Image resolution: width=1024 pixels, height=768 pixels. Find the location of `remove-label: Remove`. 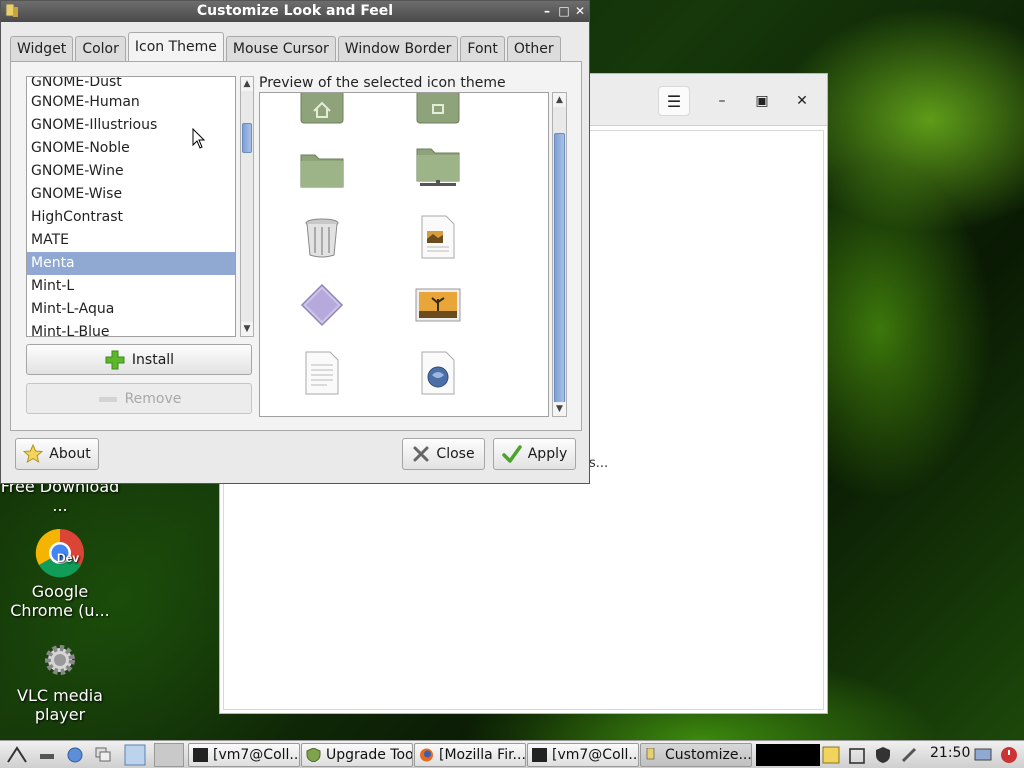

remove-label: Remove is located at coordinates (153, 398).